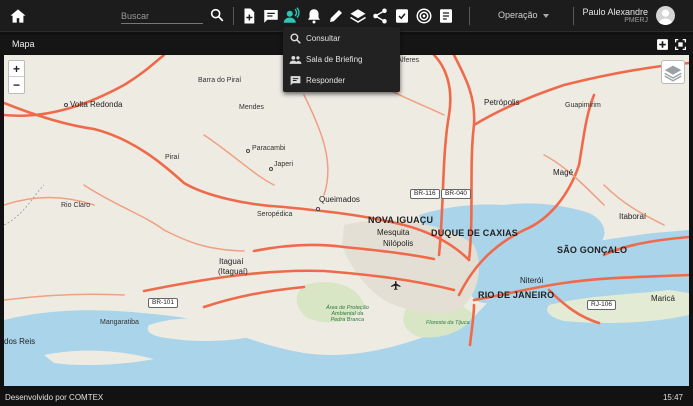  Describe the element at coordinates (323, 38) in the screenshot. I see `menu-item-label: Consultar` at that location.